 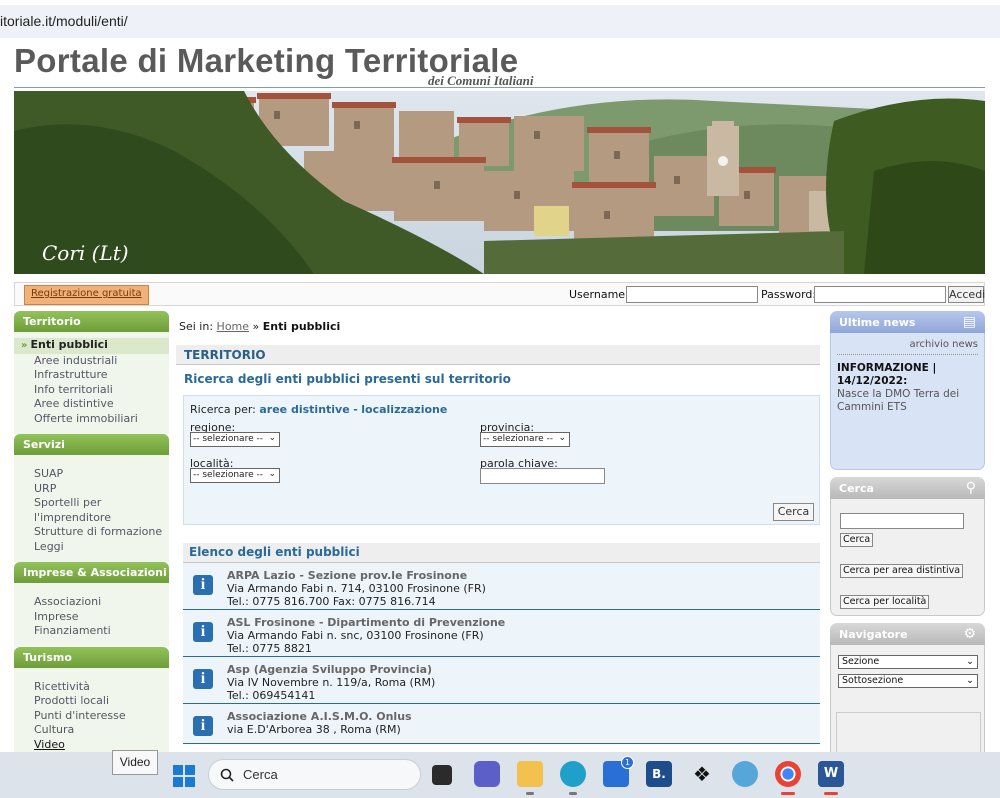 What do you see at coordinates (91, 602) in the screenshot?
I see `sidebar-item-associazioni: Associazioni` at bounding box center [91, 602].